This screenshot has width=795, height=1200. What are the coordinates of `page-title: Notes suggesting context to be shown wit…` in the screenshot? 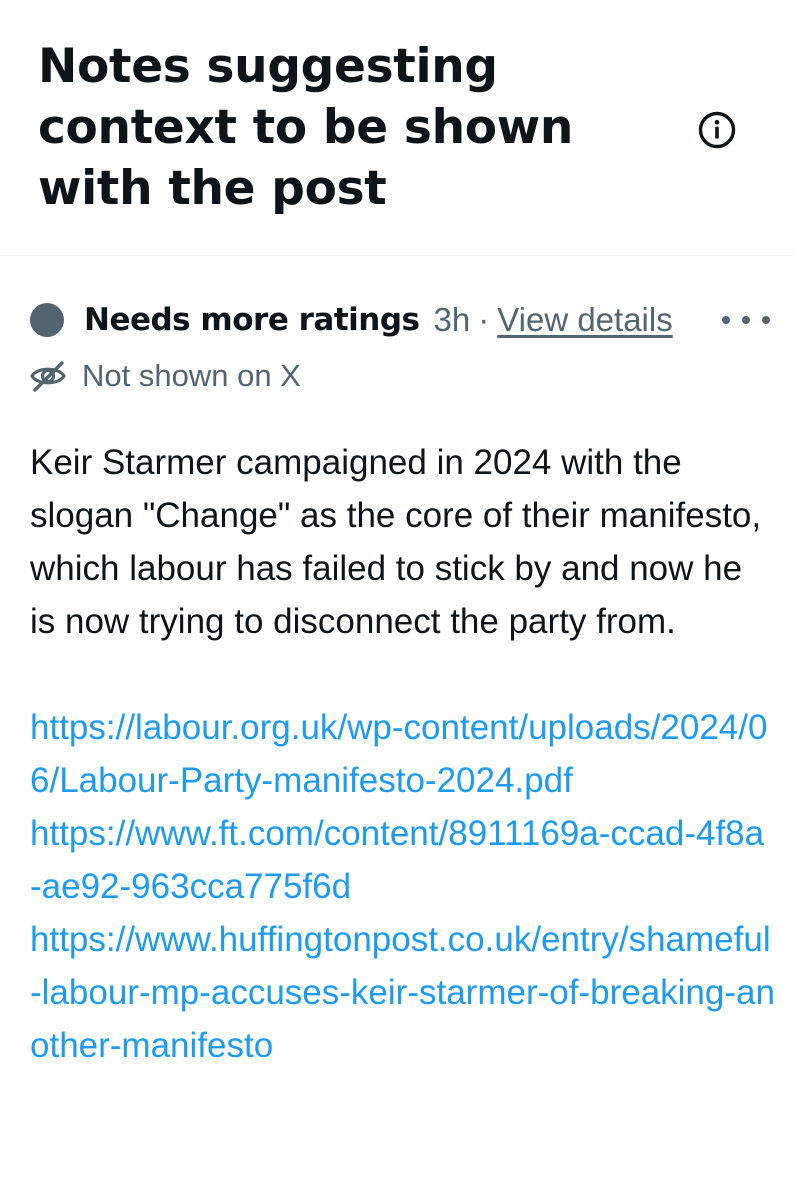 It's located at (306, 127).